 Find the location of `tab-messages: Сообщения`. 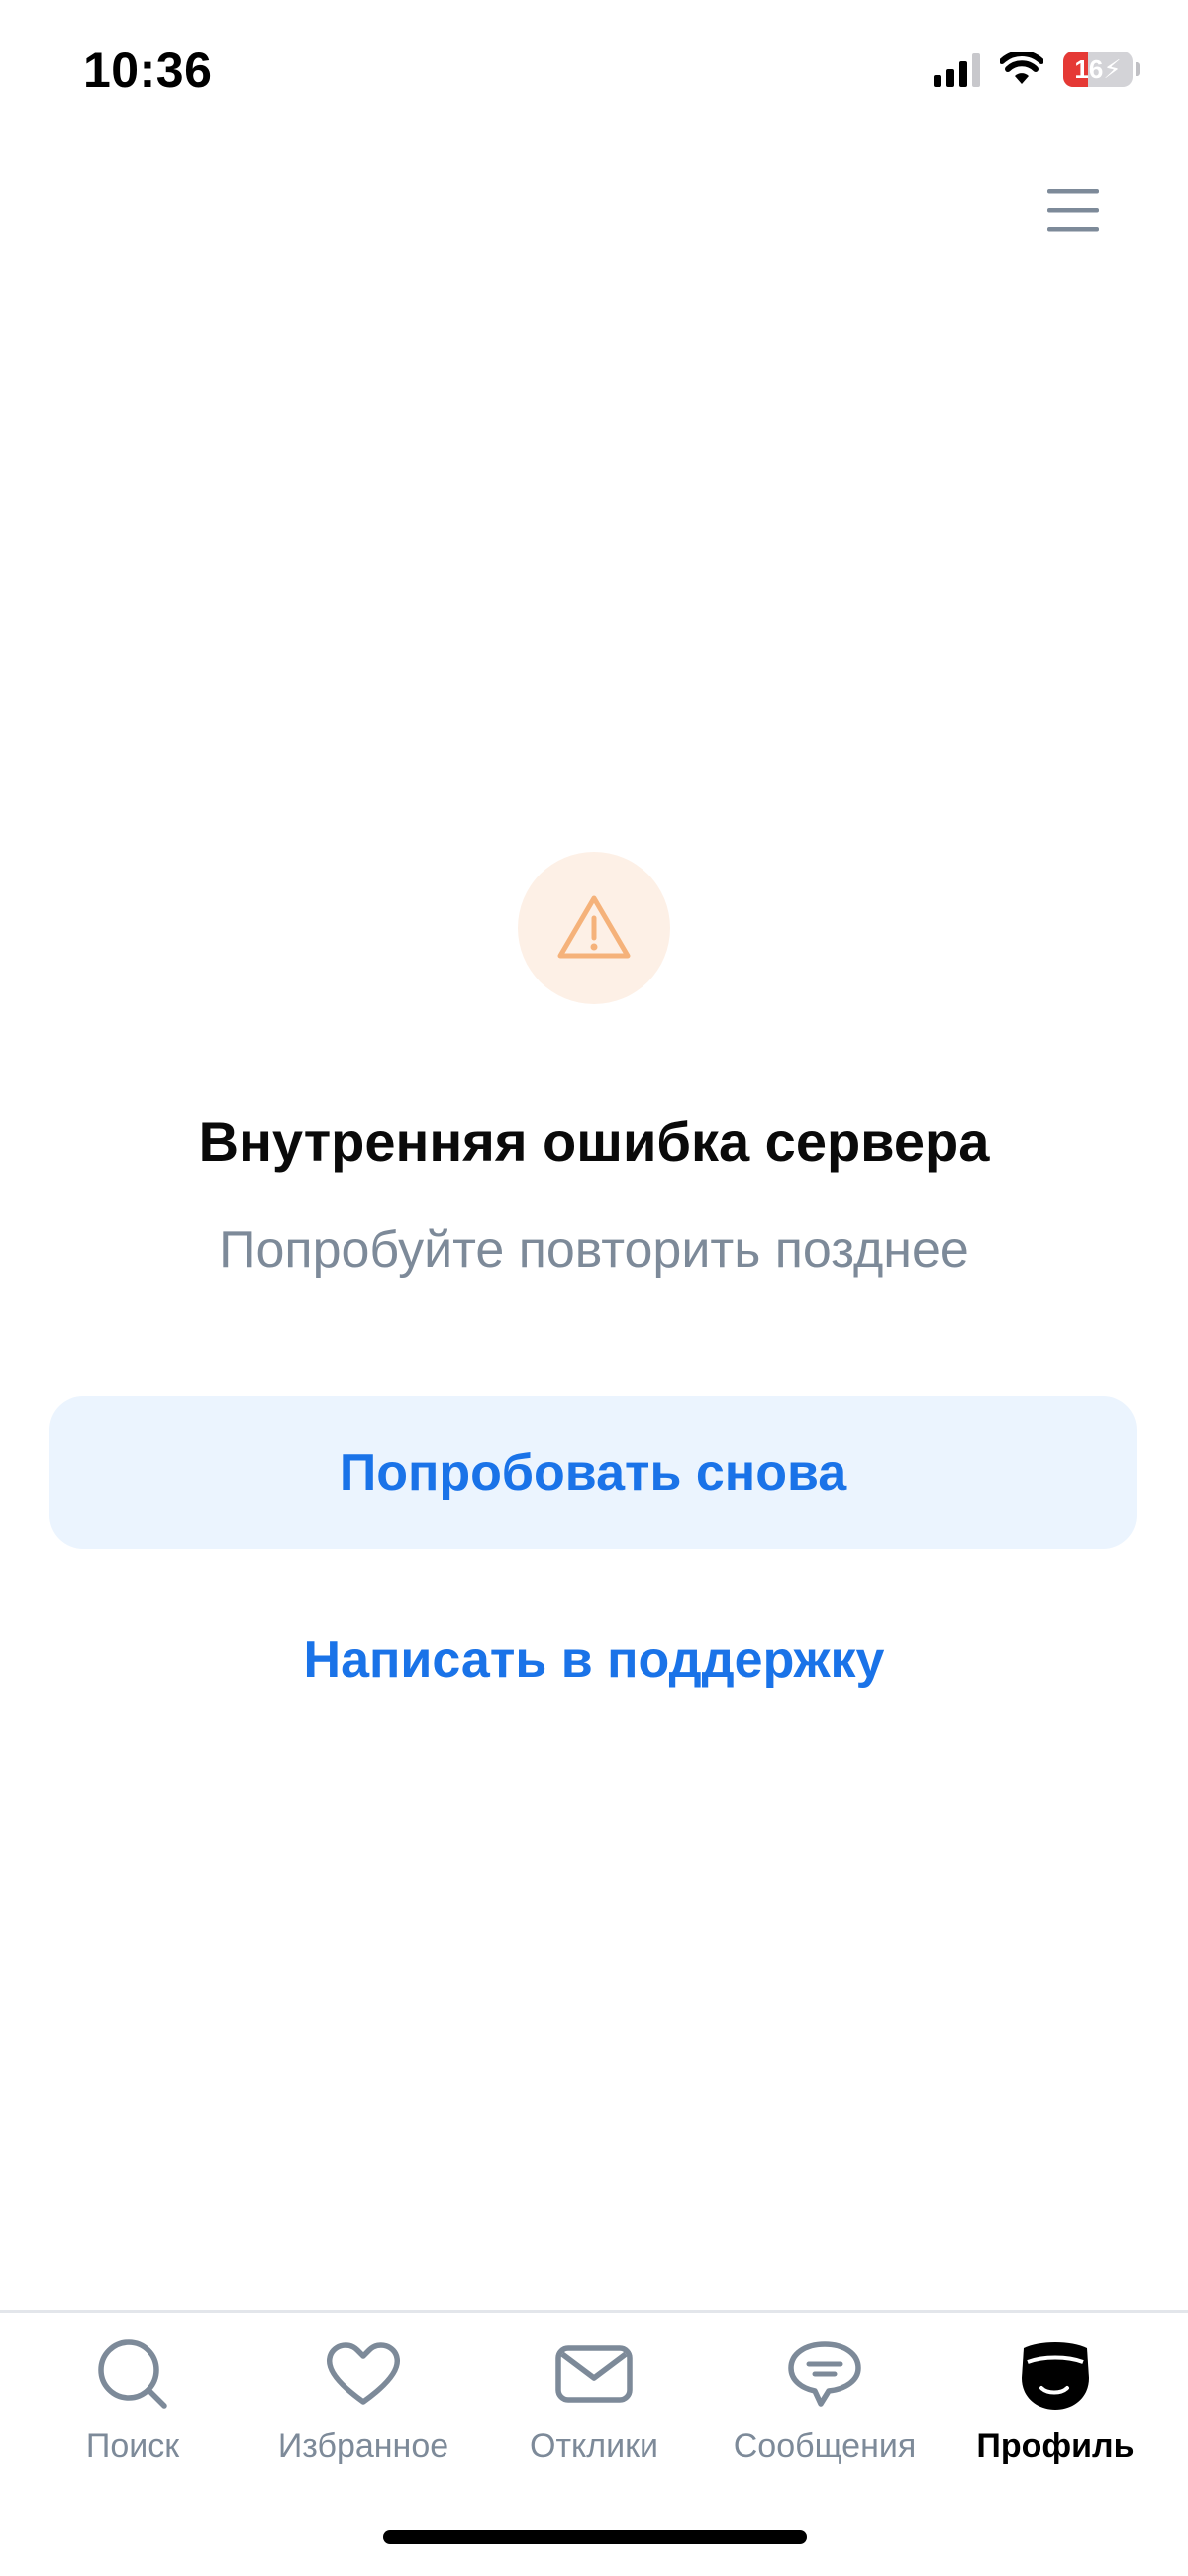

tab-messages: Сообщения is located at coordinates (825, 2399).